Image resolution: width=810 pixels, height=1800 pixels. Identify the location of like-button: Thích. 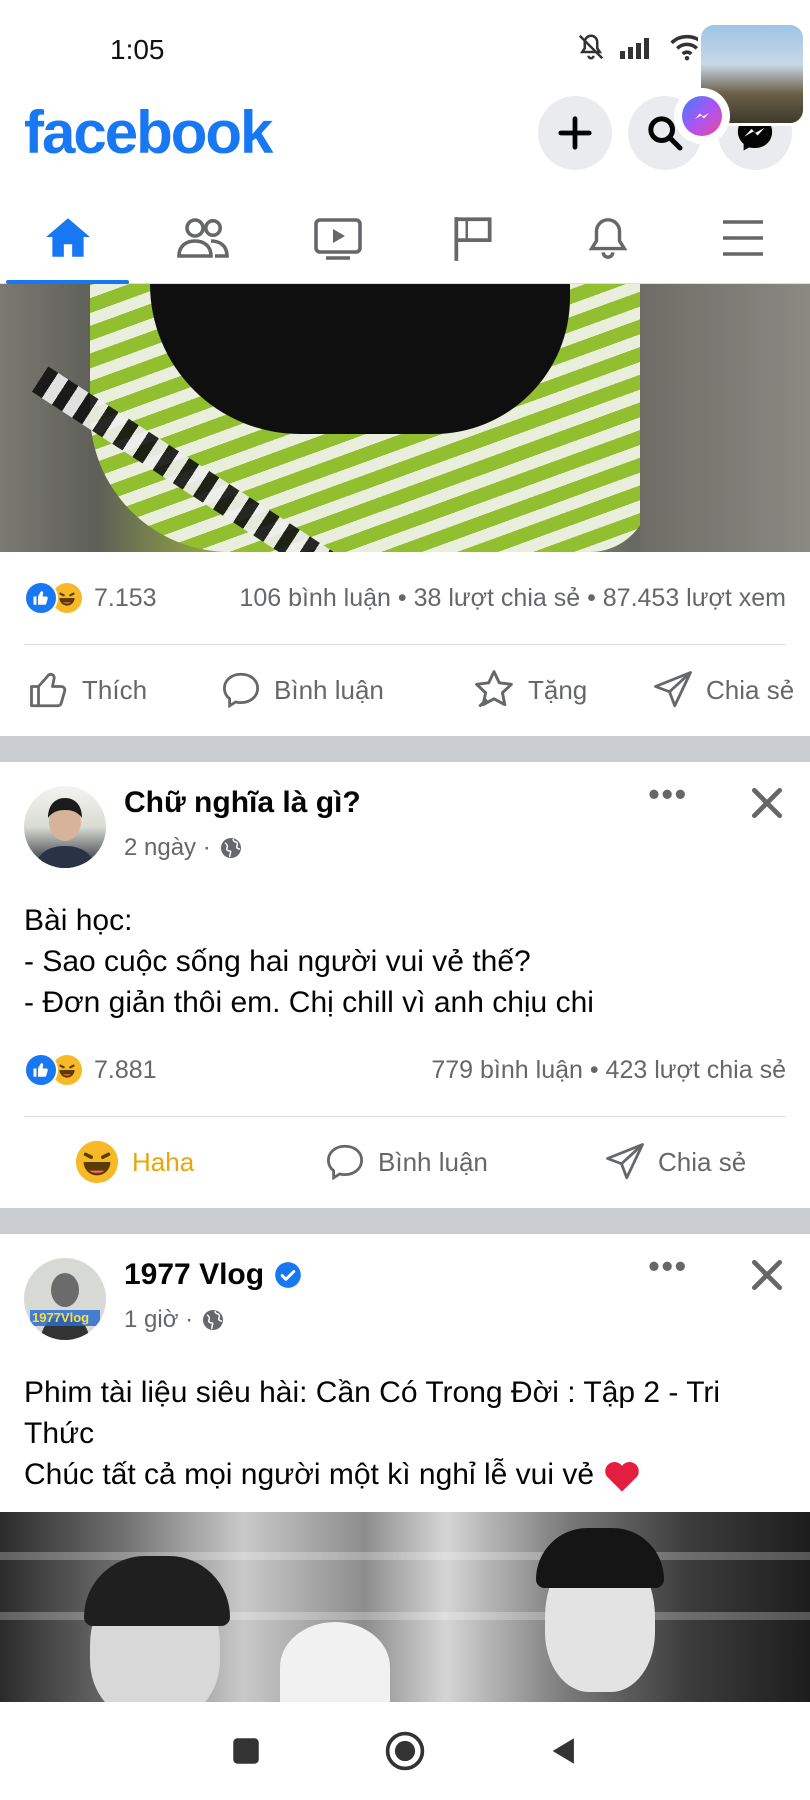
(87, 690).